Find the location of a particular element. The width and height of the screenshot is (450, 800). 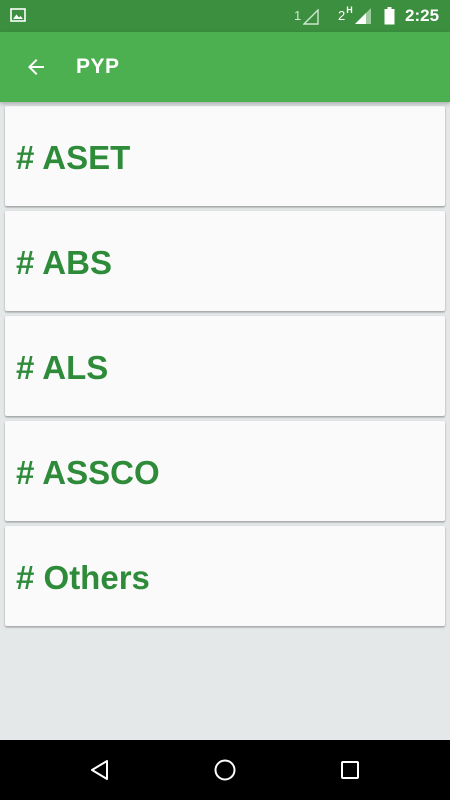

sim1-label: 1 is located at coordinates (298, 15).